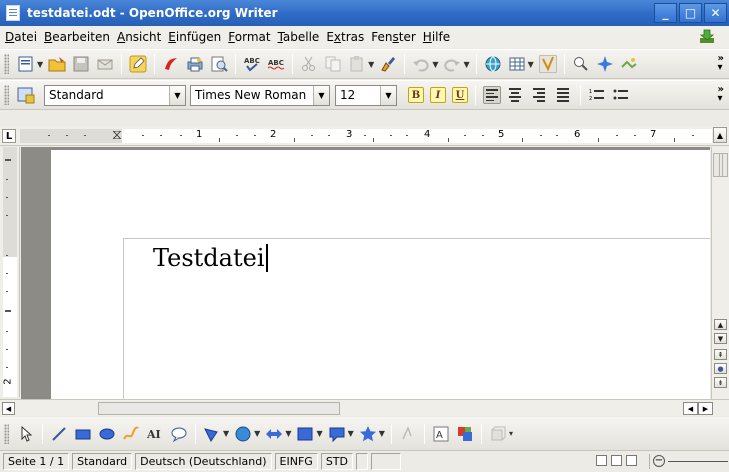  Describe the element at coordinates (581, 64) in the screenshot. I see `find-replace-icon` at that location.